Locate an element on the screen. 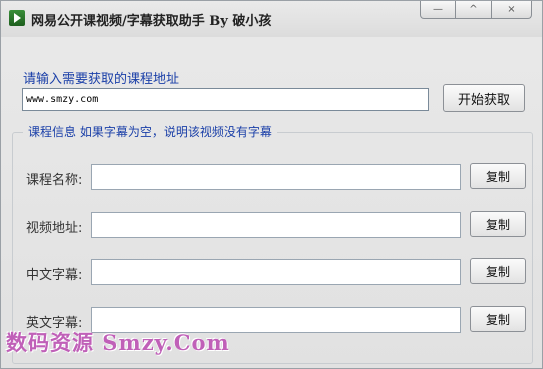 The height and width of the screenshot is (369, 543). app-play-icon is located at coordinates (17, 18).